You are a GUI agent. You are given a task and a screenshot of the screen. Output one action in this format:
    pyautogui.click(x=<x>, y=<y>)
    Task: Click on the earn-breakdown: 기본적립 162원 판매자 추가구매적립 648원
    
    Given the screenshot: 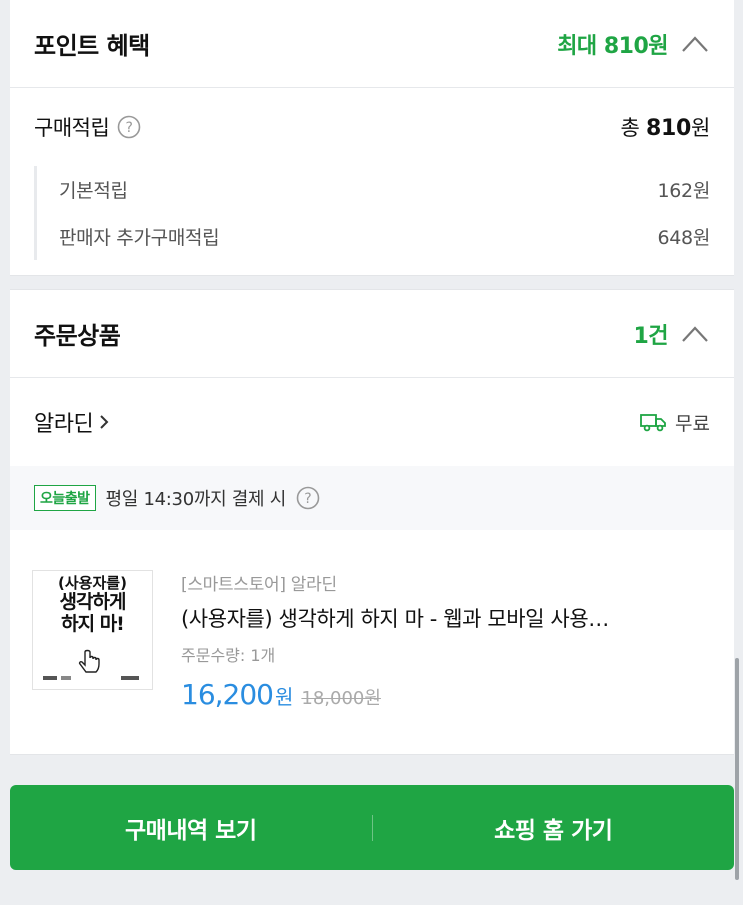 What is the action you would take?
    pyautogui.click(x=372, y=213)
    